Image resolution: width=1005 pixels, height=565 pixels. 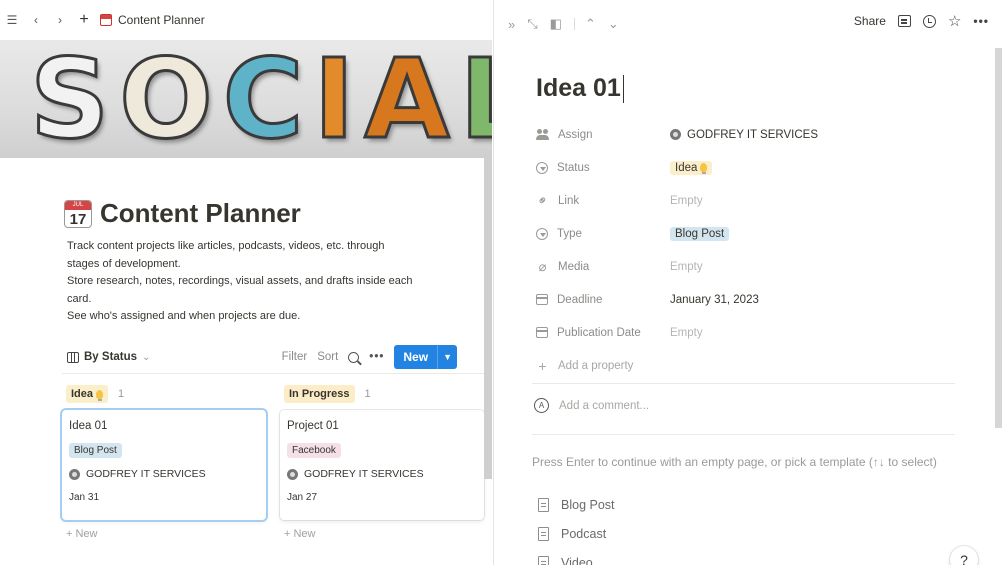 What do you see at coordinates (576, 533) in the screenshot?
I see `template-item-podcast: Podcast` at bounding box center [576, 533].